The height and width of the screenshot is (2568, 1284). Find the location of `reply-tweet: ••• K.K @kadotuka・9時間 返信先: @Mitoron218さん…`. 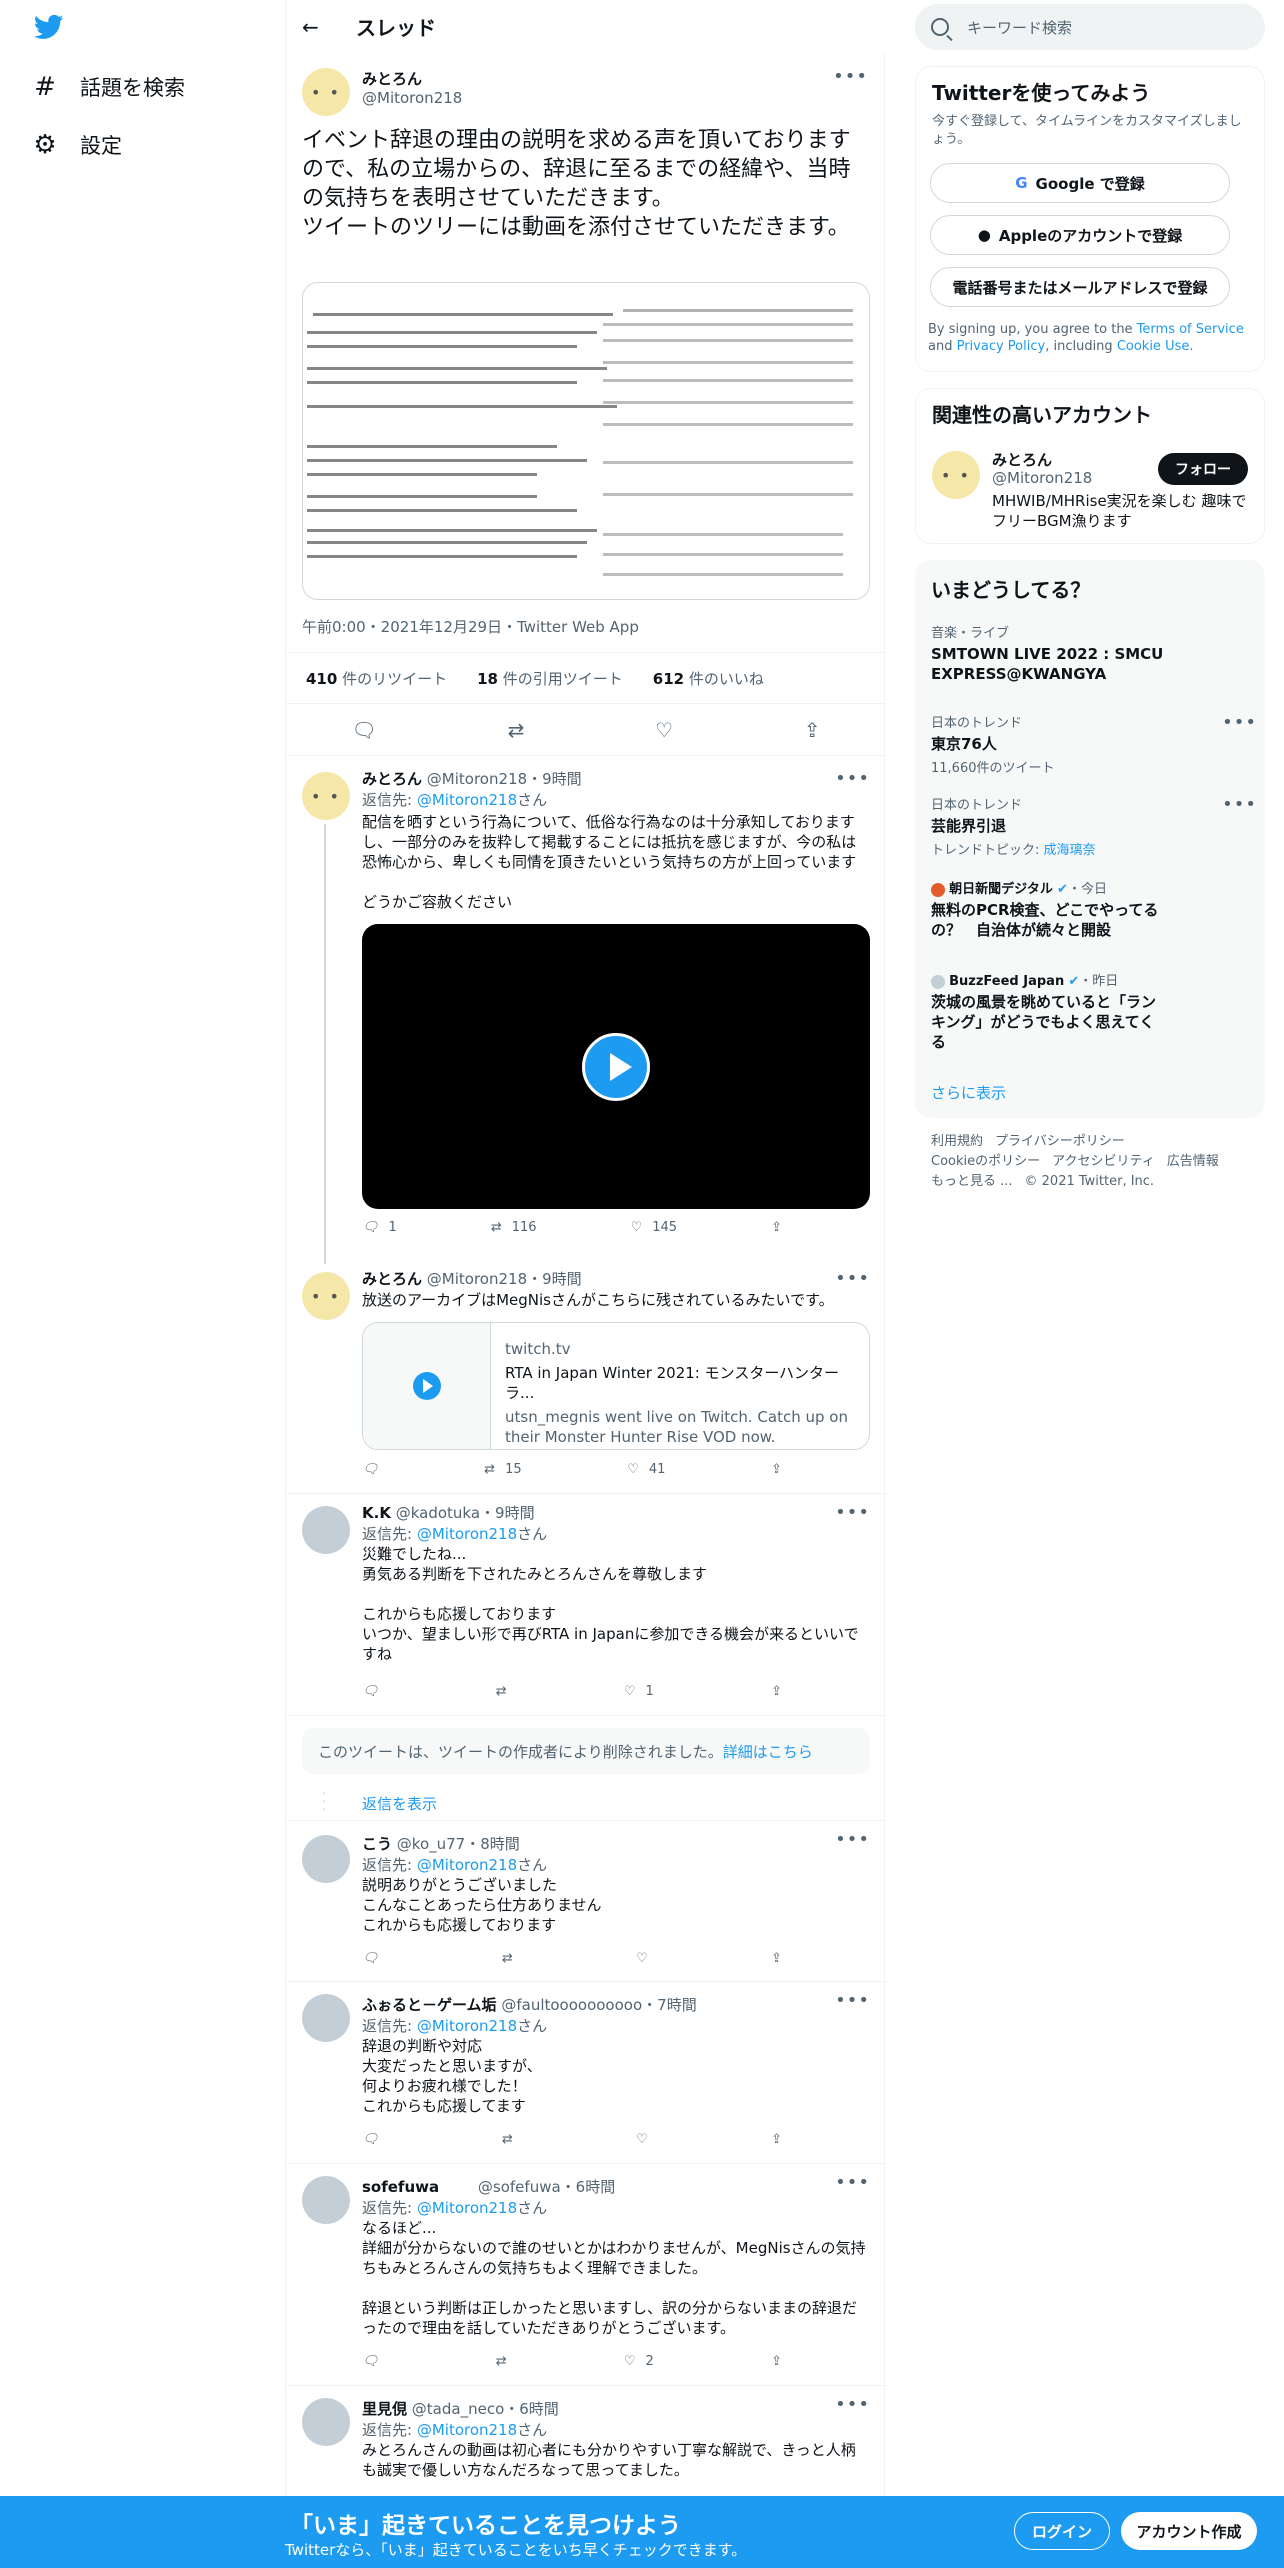

reply-tweet: ••• K.K @kadotuka・9時間 返信先: @Mitoron218さん… is located at coordinates (586, 1605).